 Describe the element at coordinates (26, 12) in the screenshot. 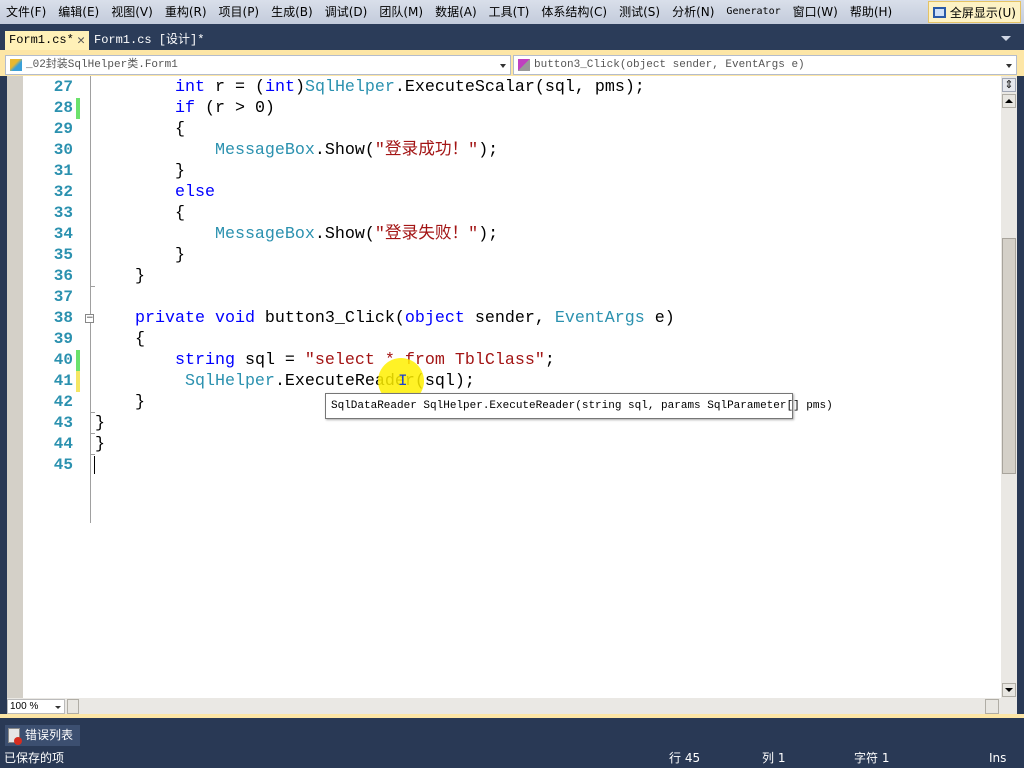

I see `menu-item: 文件(F)` at that location.